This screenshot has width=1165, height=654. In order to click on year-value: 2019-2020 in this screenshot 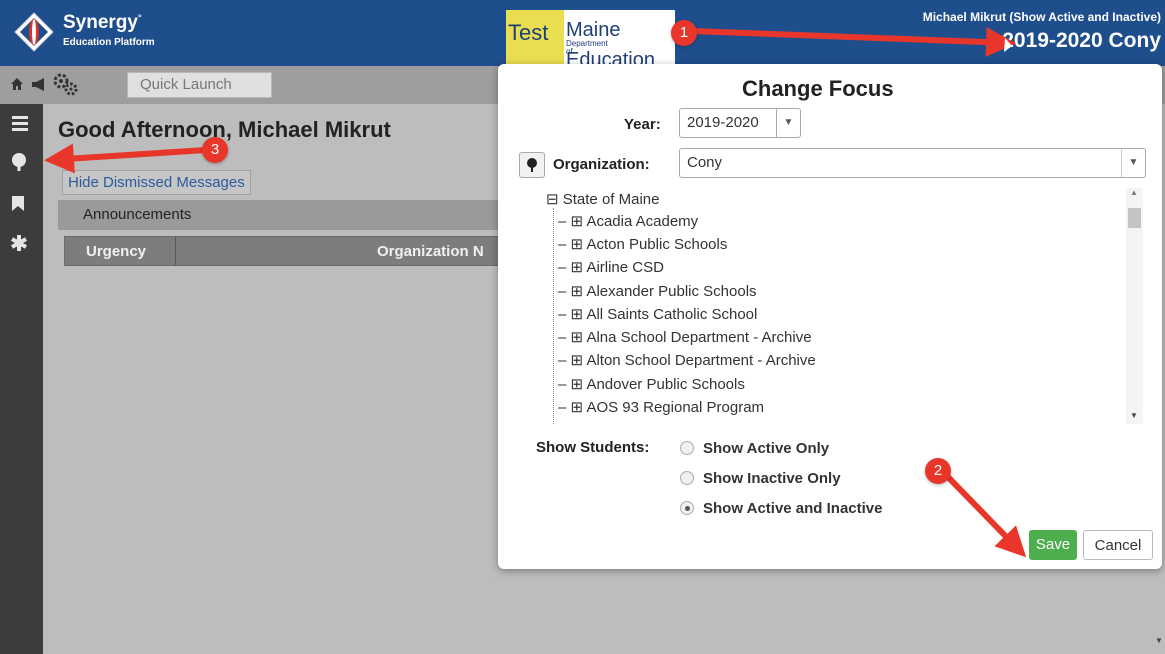, I will do `click(723, 122)`.